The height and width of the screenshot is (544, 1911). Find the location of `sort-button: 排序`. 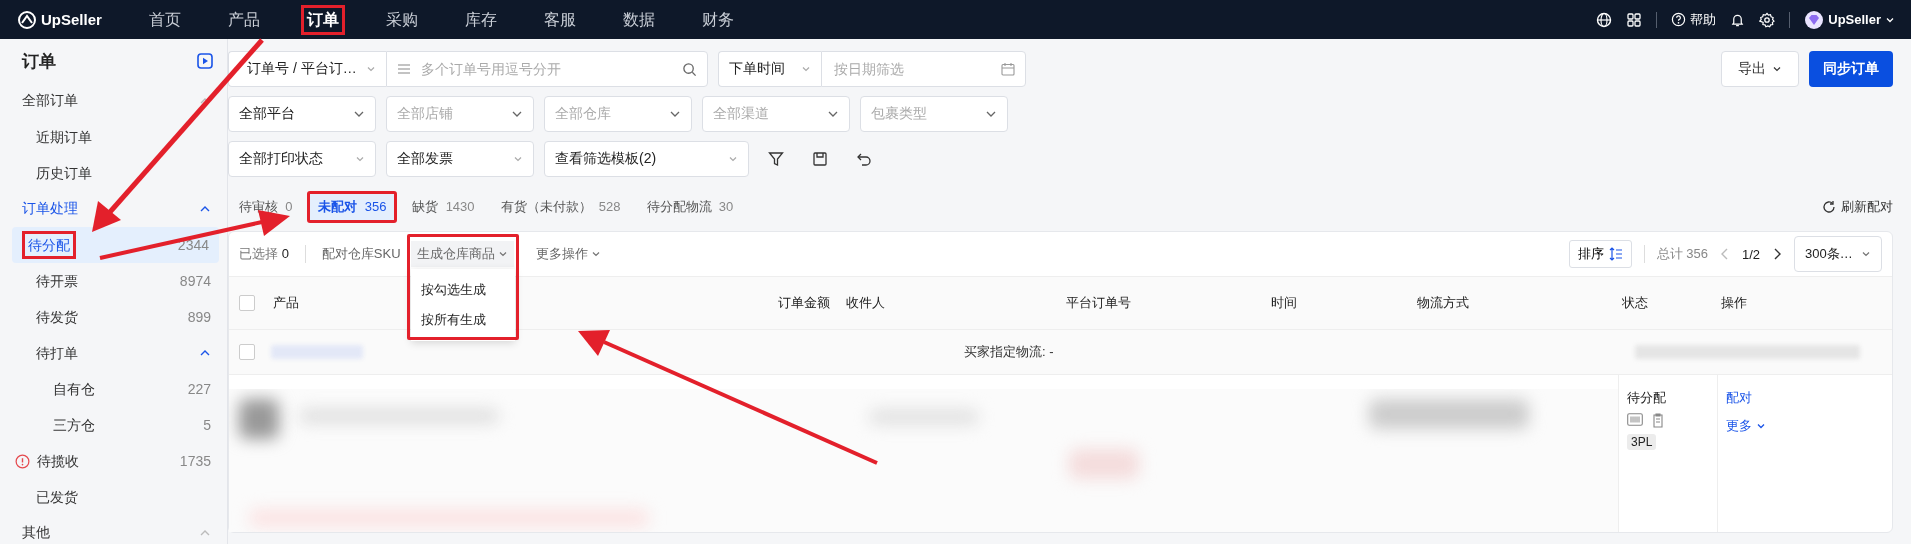

sort-button: 排序 is located at coordinates (1600, 254).